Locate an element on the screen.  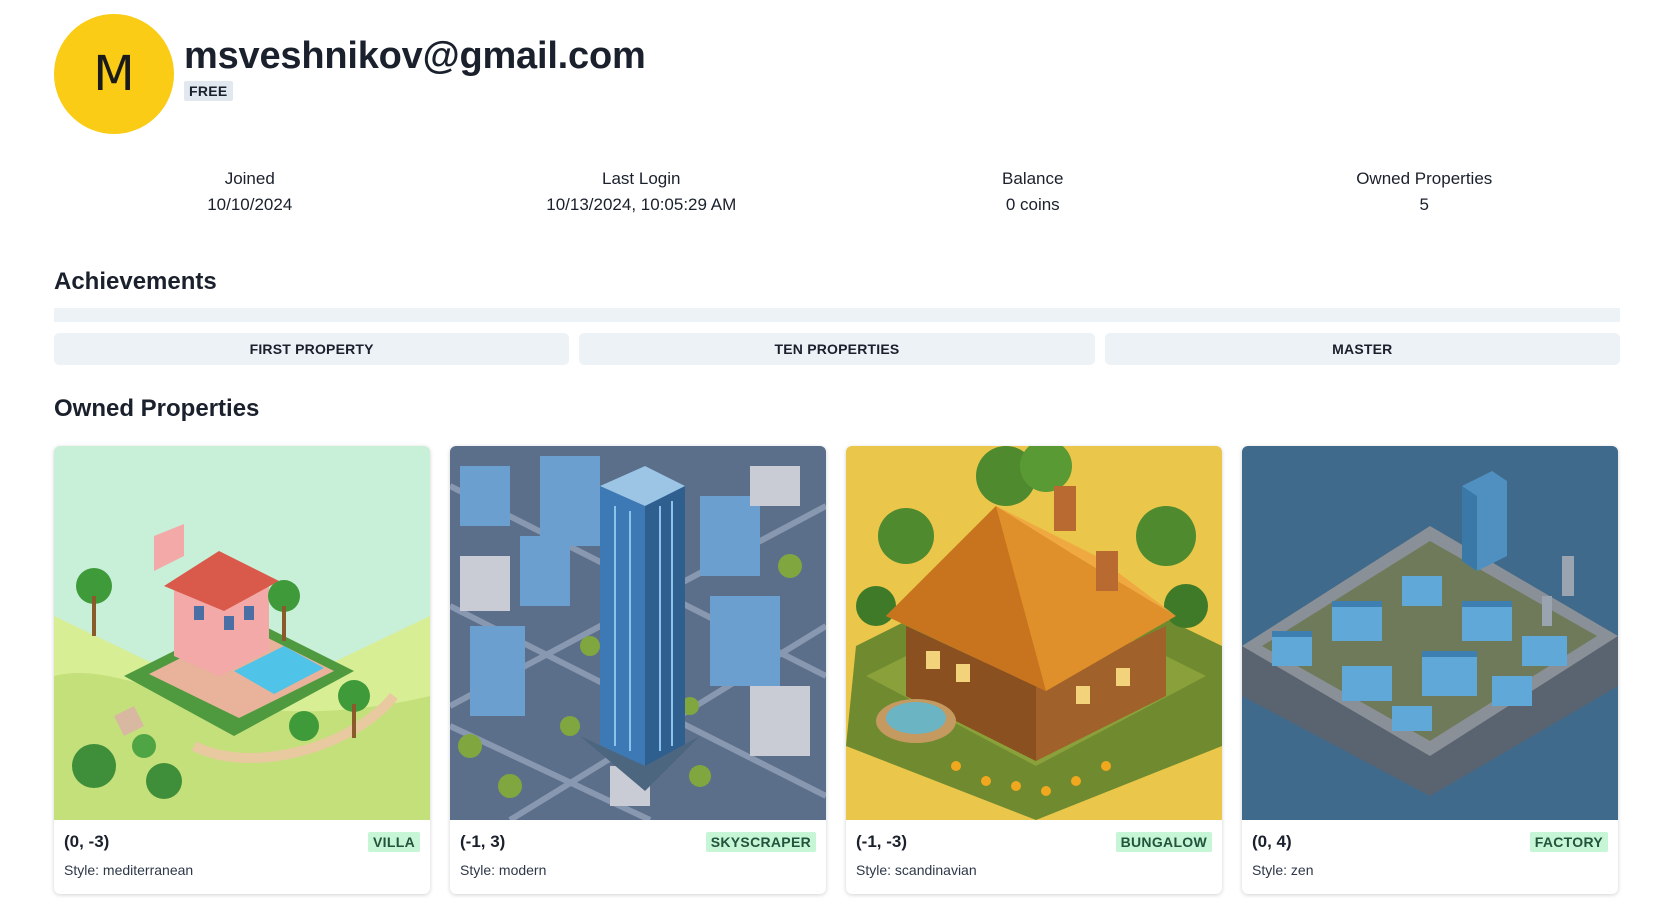
factory-illustration is located at coordinates (1430, 633).